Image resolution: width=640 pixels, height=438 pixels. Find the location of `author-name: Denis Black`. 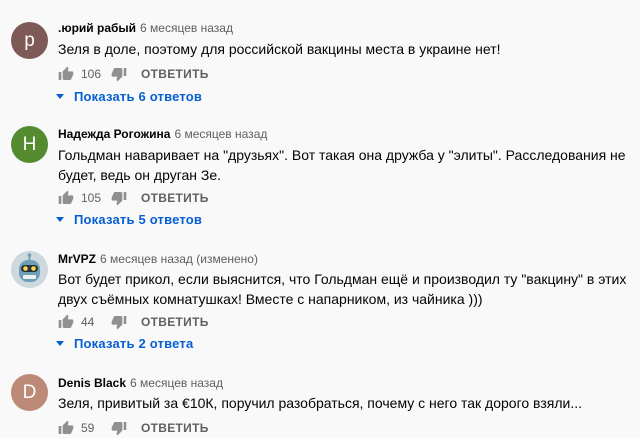

author-name: Denis Black is located at coordinates (92, 383).